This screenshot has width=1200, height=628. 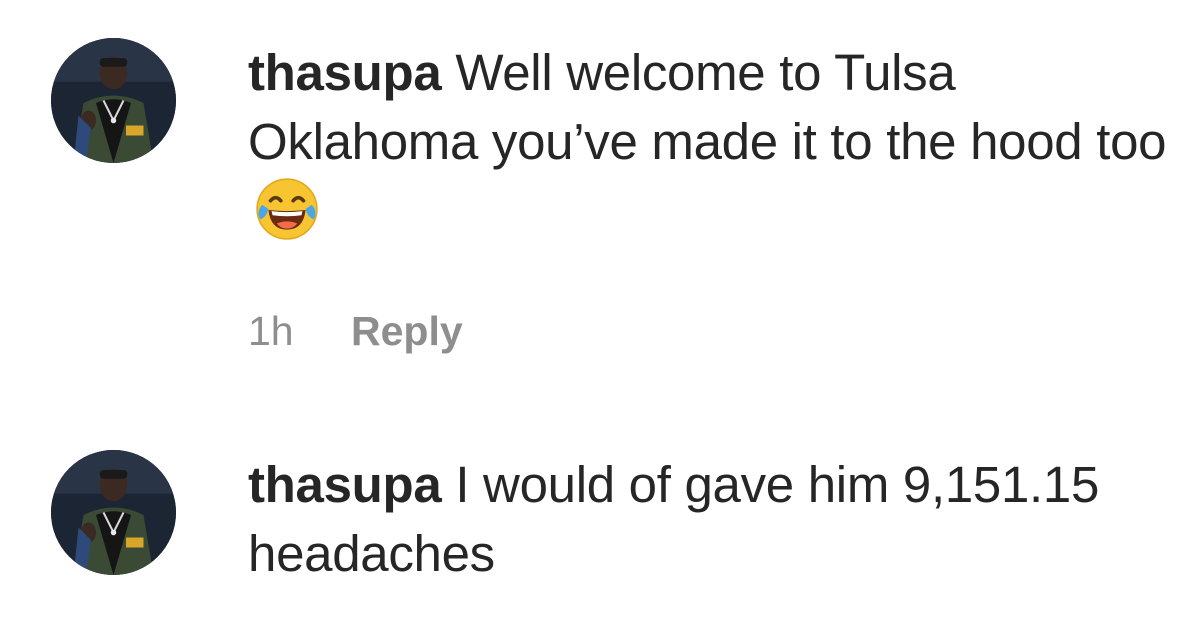 I want to click on reply-button: Reply, so click(x=407, y=331).